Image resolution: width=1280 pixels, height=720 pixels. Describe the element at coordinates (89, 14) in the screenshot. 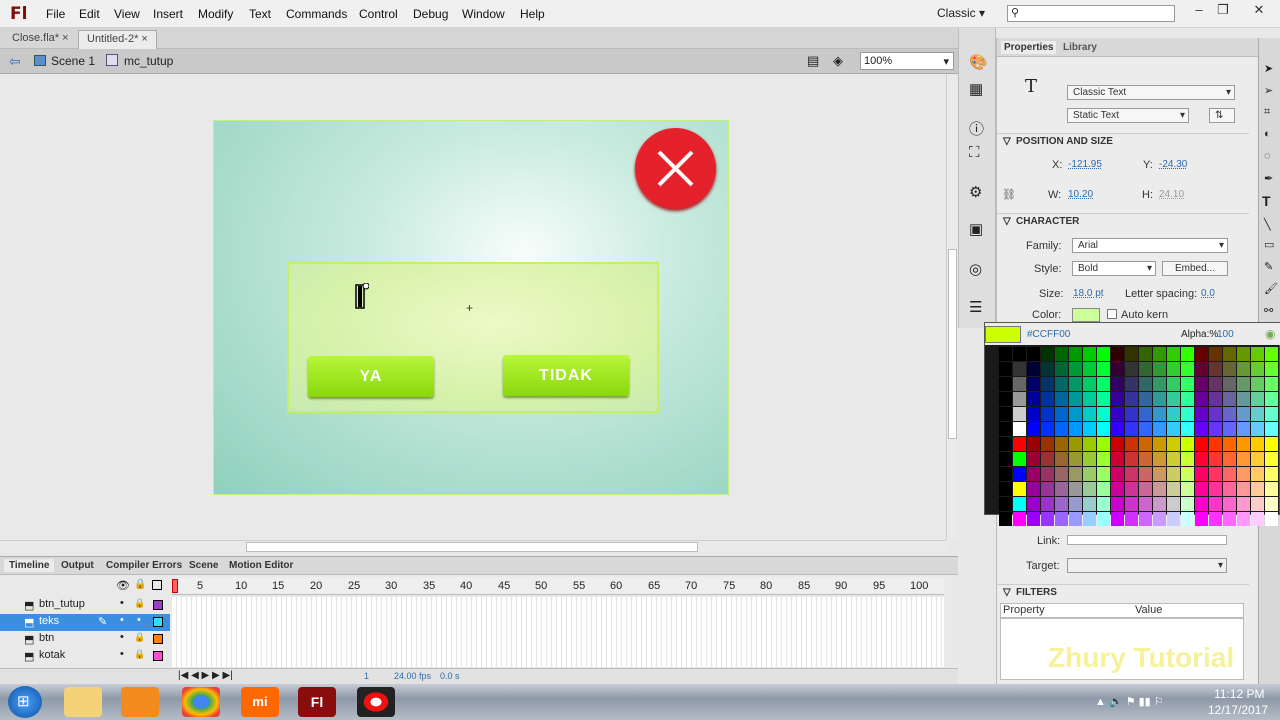

I see `menu-edit: Edit` at that location.